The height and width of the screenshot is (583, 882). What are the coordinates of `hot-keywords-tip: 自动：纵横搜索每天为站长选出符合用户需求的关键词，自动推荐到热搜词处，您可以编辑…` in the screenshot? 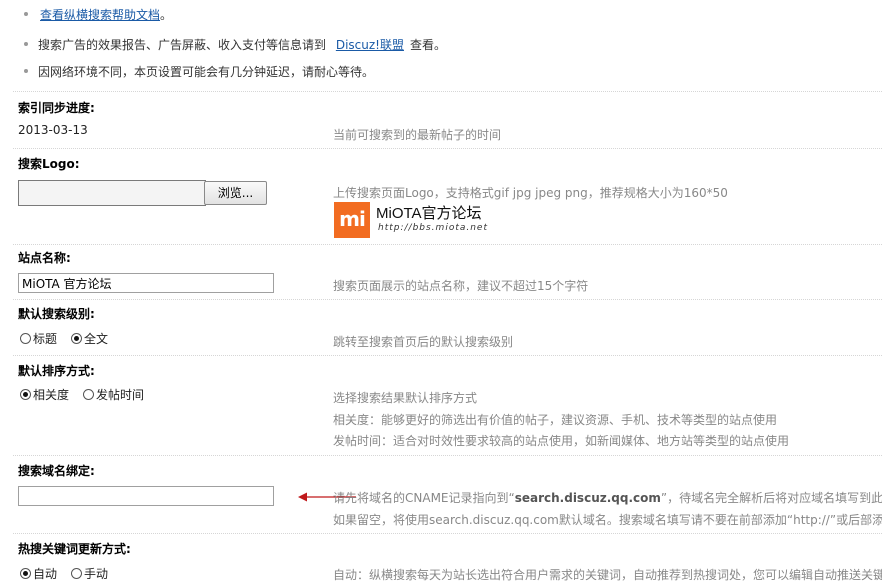 It's located at (607, 575).